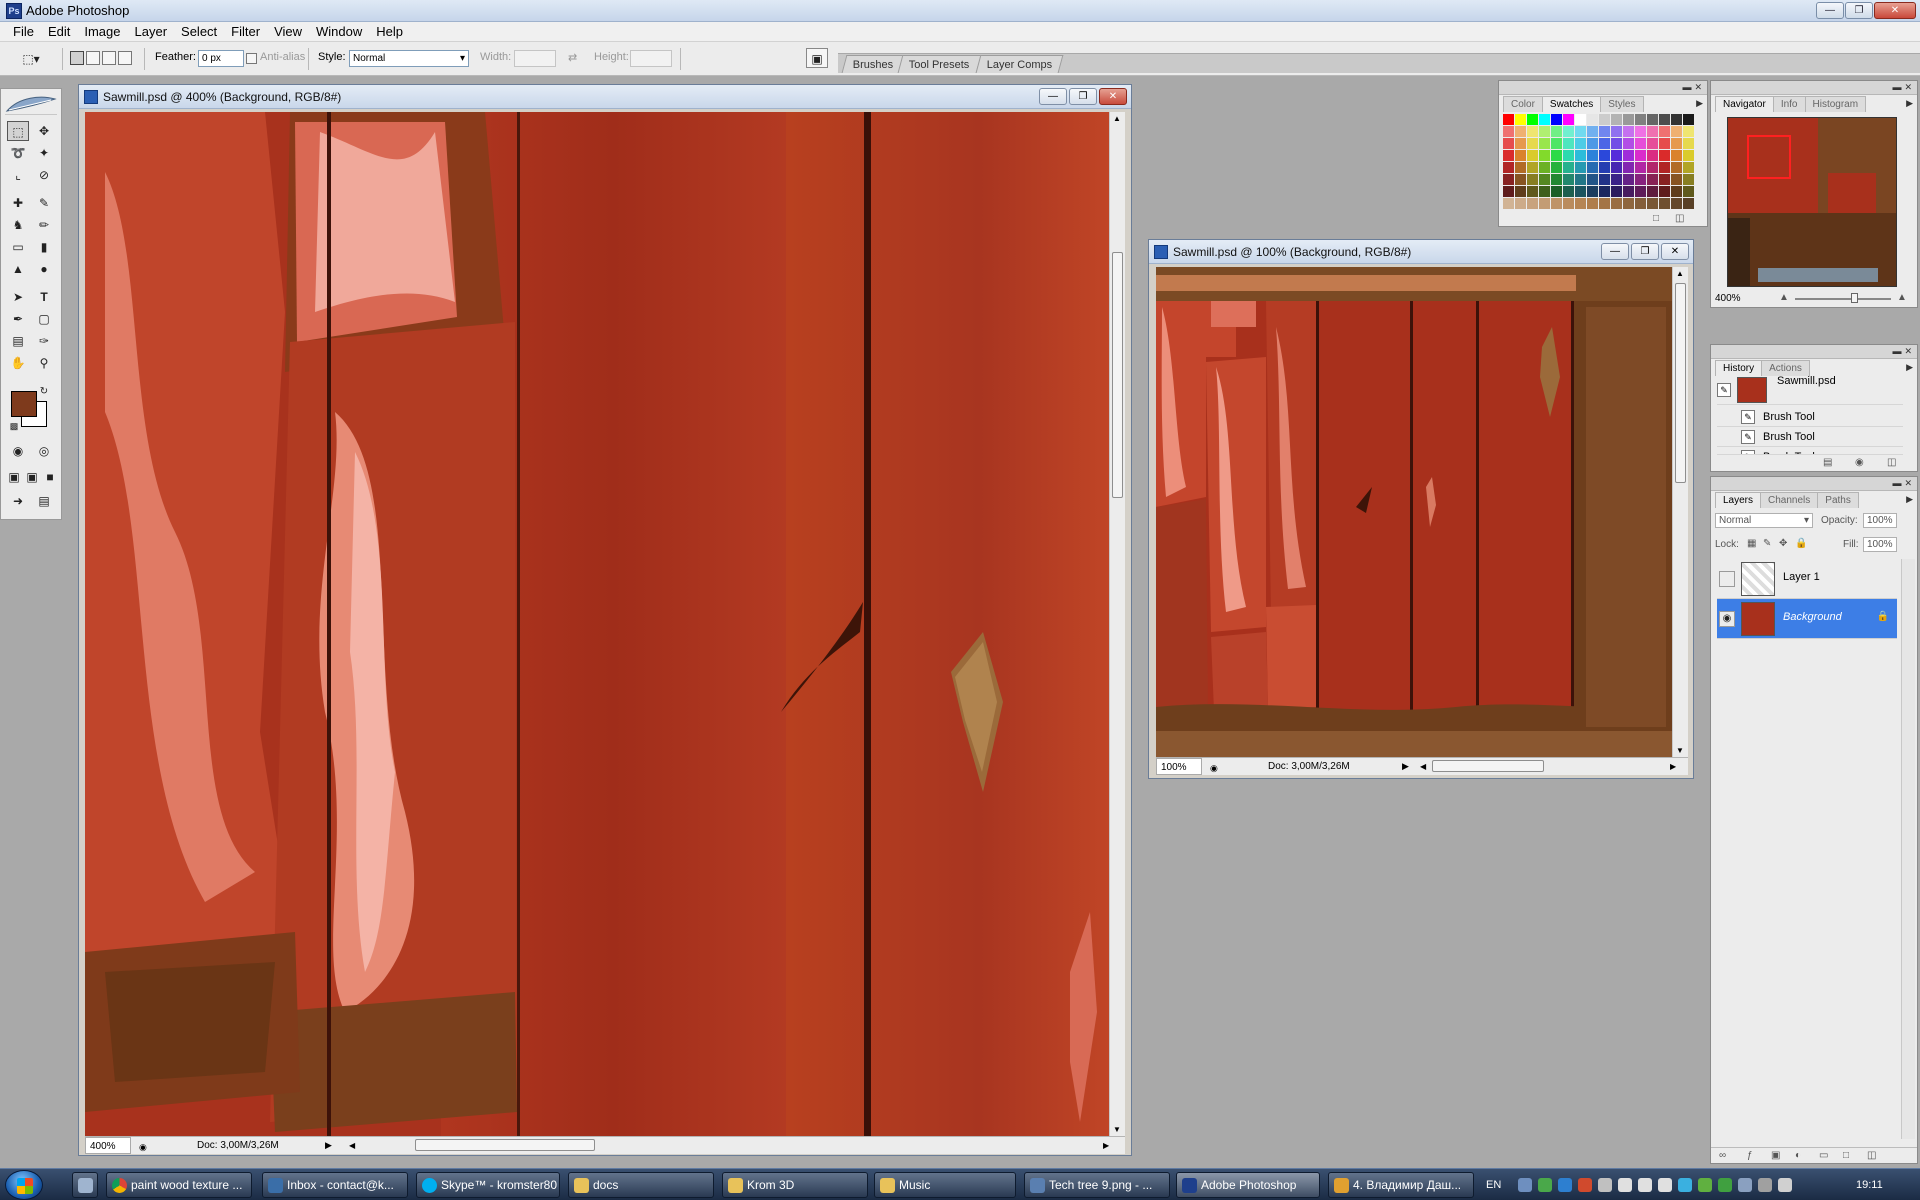 The width and height of the screenshot is (1920, 1200). Describe the element at coordinates (44, 131) in the screenshot. I see `move-tool: ✥` at that location.